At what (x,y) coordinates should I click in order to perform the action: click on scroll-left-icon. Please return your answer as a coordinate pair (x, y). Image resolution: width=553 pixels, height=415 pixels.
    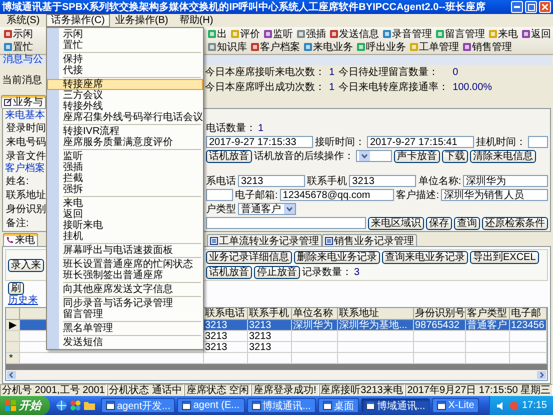
    Looking at the image, I should click on (11, 375).